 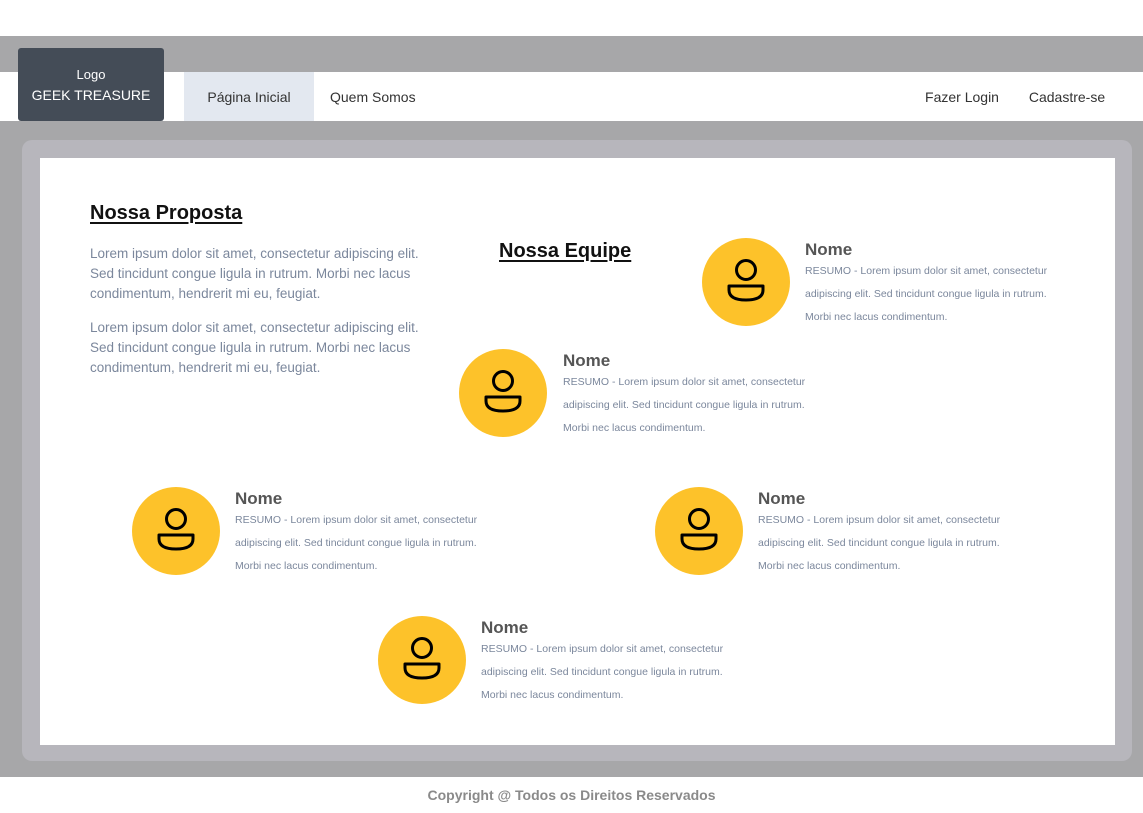 I want to click on login-link: Fazer Login, so click(x=962, y=96).